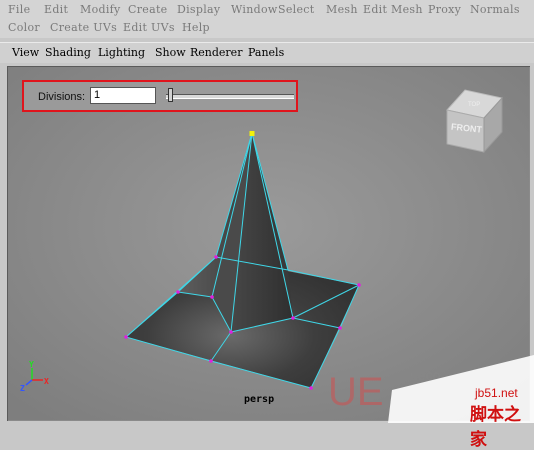 The width and height of the screenshot is (534, 450). Describe the element at coordinates (259, 399) in the screenshot. I see `camera-label: persp` at that location.